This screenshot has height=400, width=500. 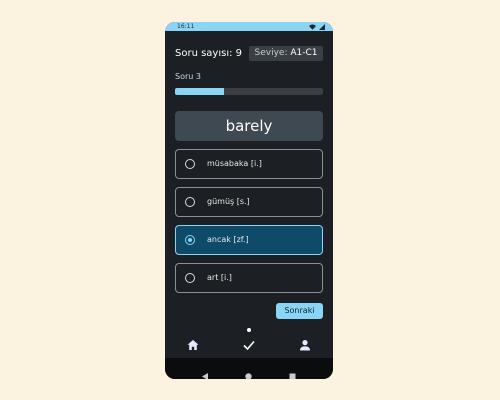 What do you see at coordinates (292, 372) in the screenshot?
I see `recents-icon` at bounding box center [292, 372].